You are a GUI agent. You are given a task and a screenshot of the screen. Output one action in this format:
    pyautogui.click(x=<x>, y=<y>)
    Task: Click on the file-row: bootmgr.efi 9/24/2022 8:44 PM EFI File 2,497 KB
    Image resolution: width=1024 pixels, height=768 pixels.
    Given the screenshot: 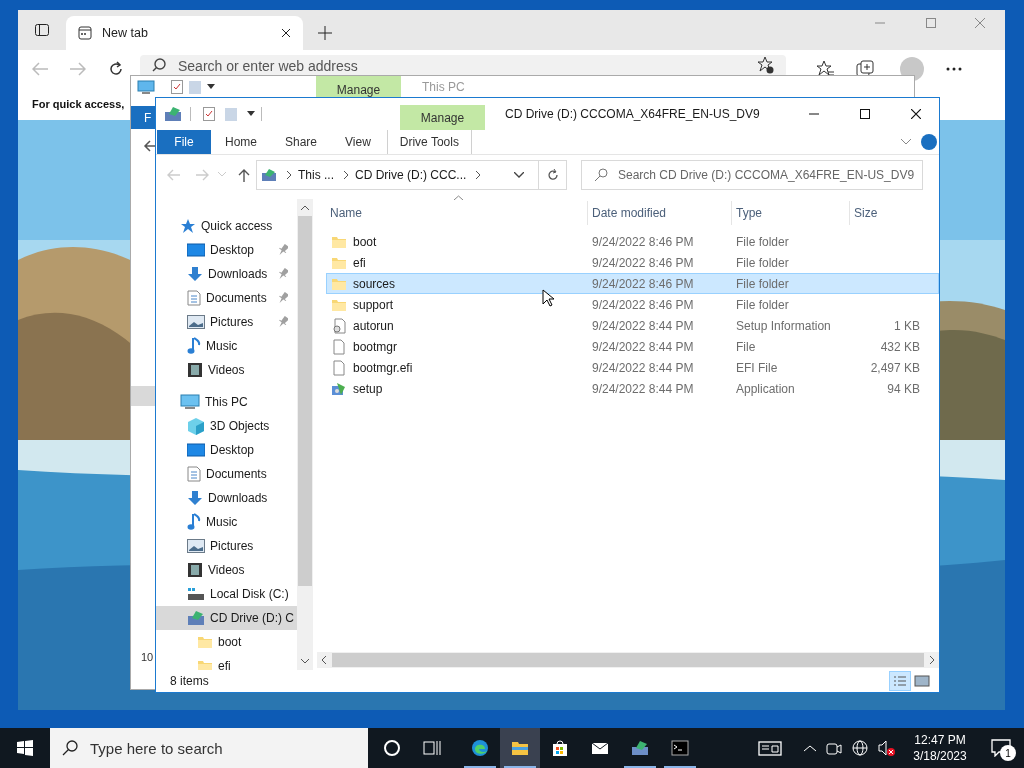 What is the action you would take?
    pyautogui.click(x=632, y=367)
    